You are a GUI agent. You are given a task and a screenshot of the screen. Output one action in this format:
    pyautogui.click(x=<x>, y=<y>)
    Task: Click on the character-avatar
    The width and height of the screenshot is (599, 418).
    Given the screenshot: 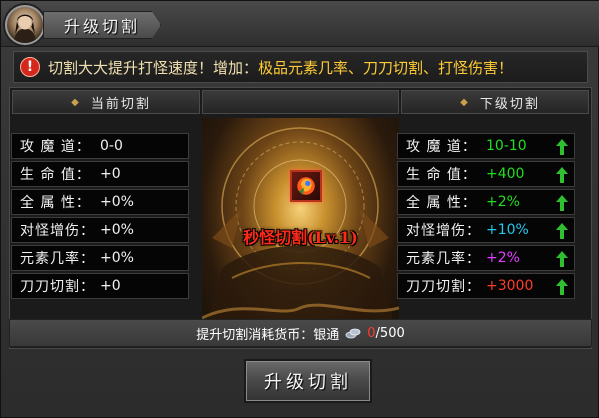 What is the action you would take?
    pyautogui.click(x=25, y=25)
    